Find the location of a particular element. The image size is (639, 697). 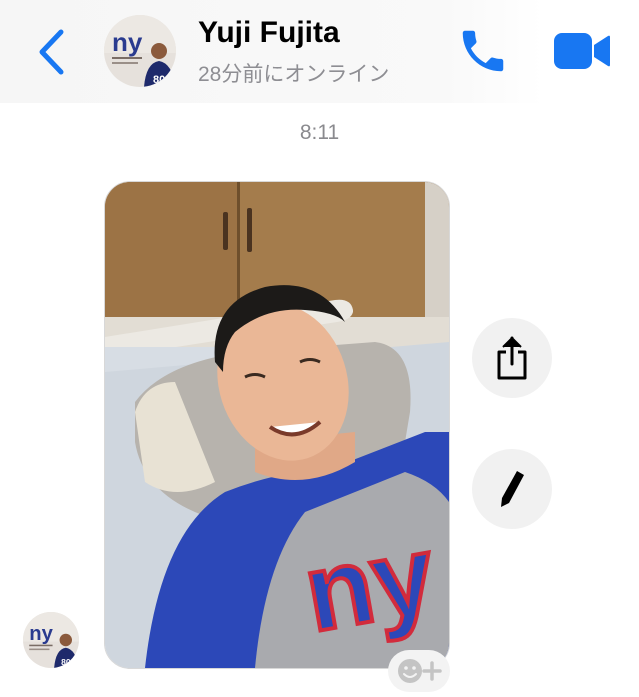

pencil-icon is located at coordinates (512, 489).